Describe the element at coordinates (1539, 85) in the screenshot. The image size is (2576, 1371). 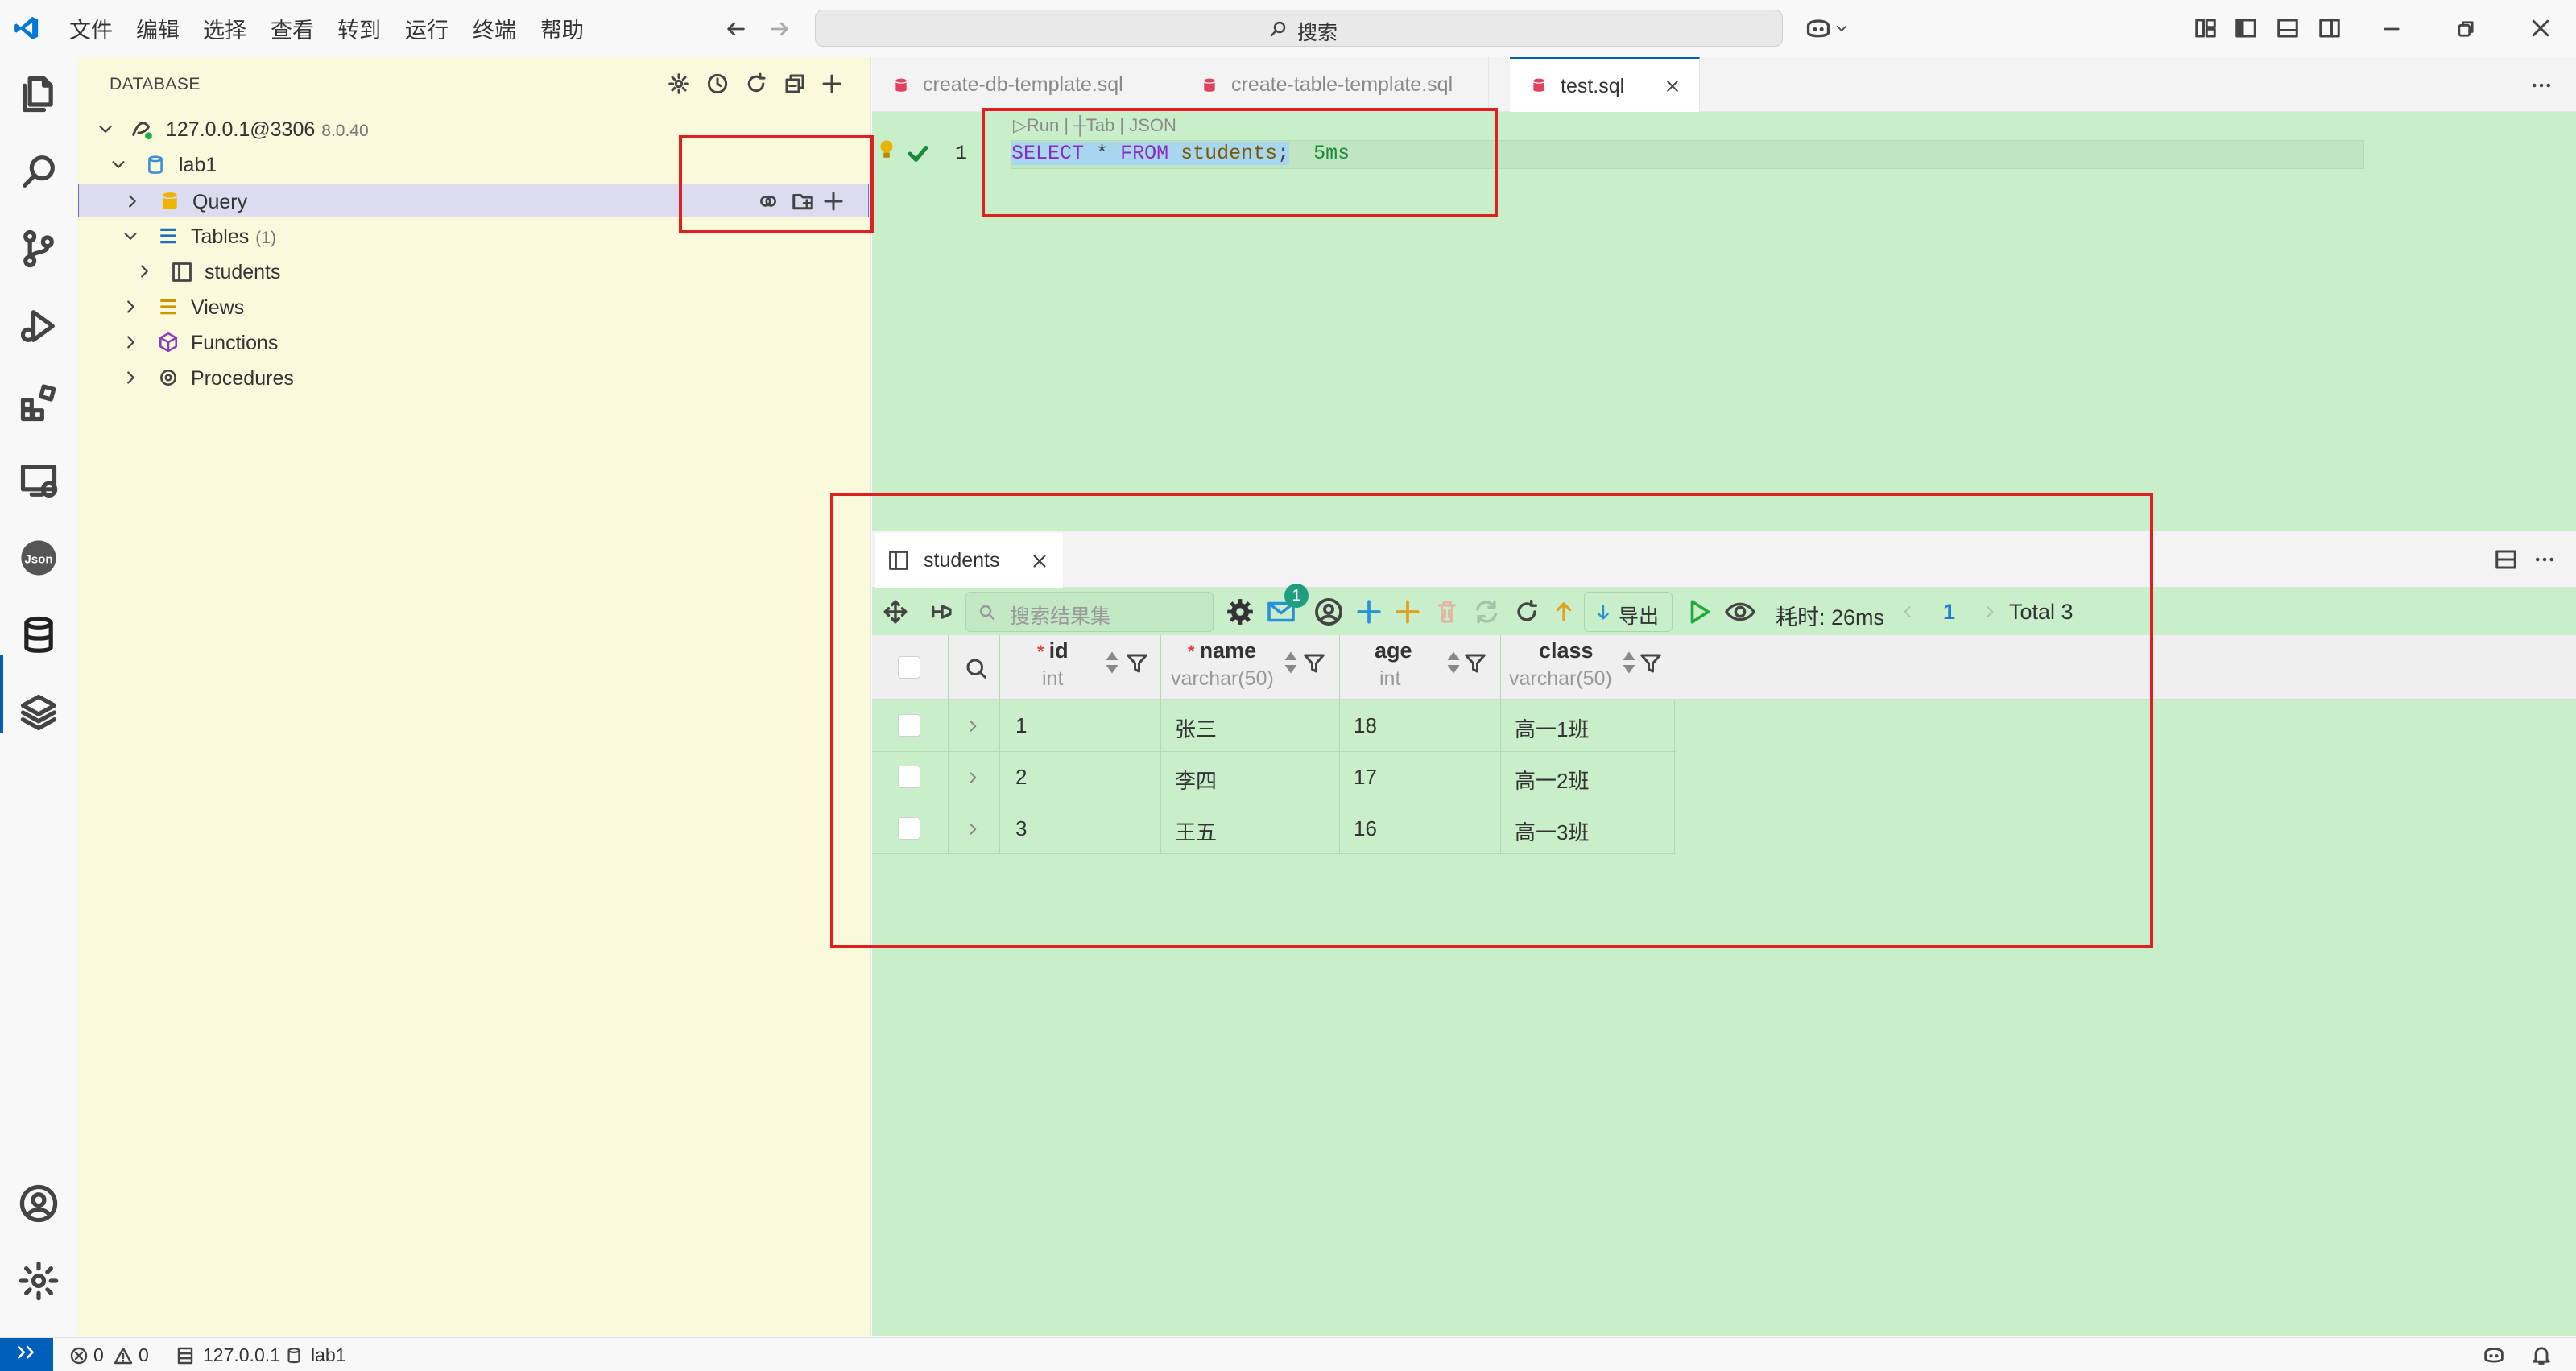
I see `sql-file-icon` at that location.